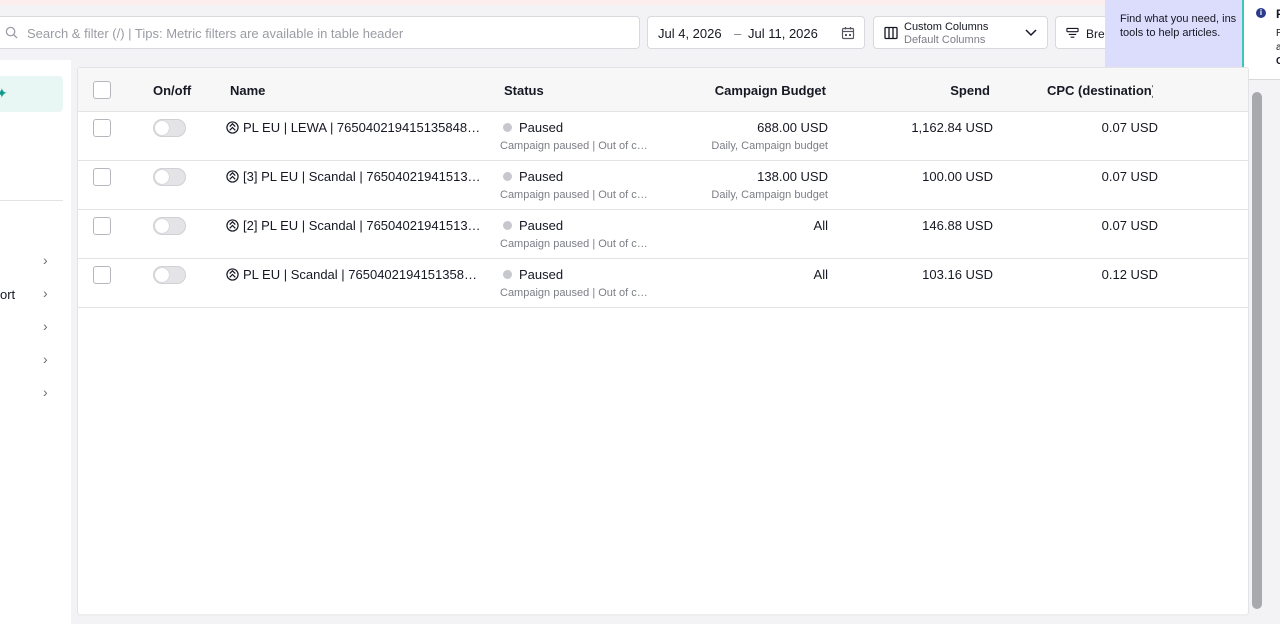 The width and height of the screenshot is (1280, 624). What do you see at coordinates (848, 33) in the screenshot?
I see `calendar-icon` at bounding box center [848, 33].